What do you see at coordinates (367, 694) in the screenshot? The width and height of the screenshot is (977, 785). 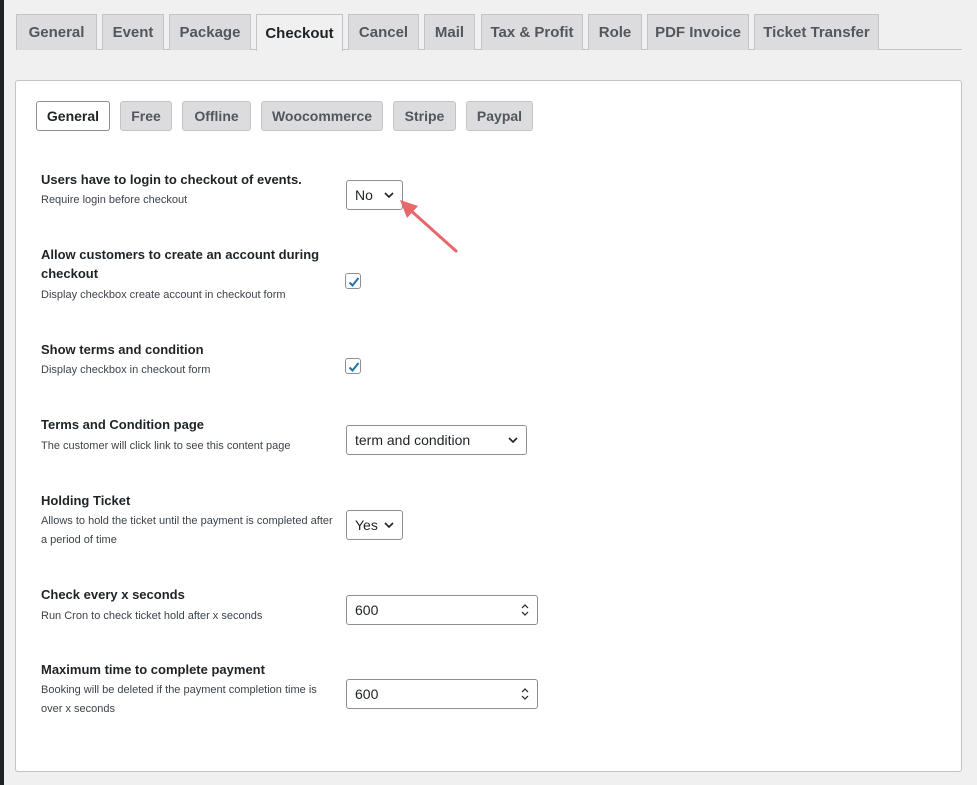 I see `max-time-value: 600` at bounding box center [367, 694].